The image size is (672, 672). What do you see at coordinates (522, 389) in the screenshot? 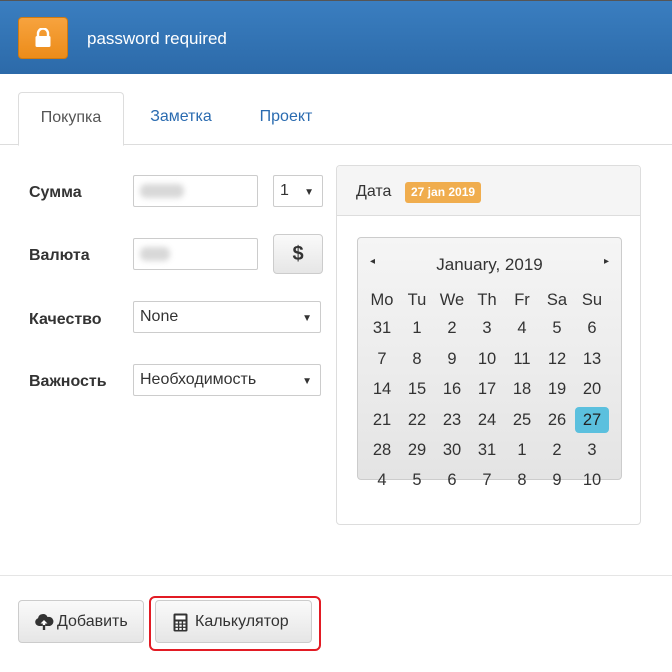
I see `calendar-day: 18` at bounding box center [522, 389].